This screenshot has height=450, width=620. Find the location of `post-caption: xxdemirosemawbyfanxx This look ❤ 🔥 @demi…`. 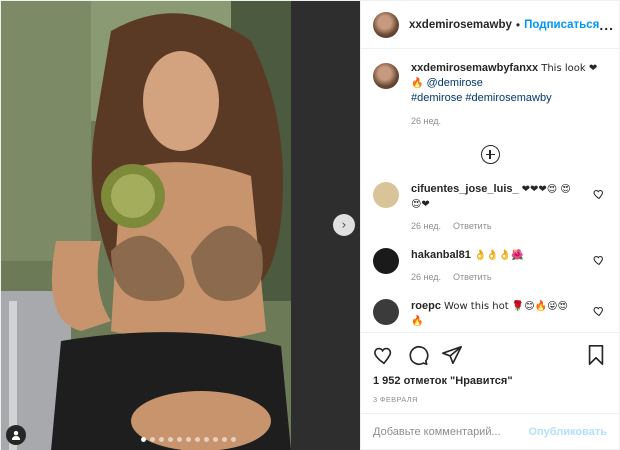

post-caption: xxdemirosemawbyfanxx This look ❤ 🔥 @demi… is located at coordinates (490, 95).